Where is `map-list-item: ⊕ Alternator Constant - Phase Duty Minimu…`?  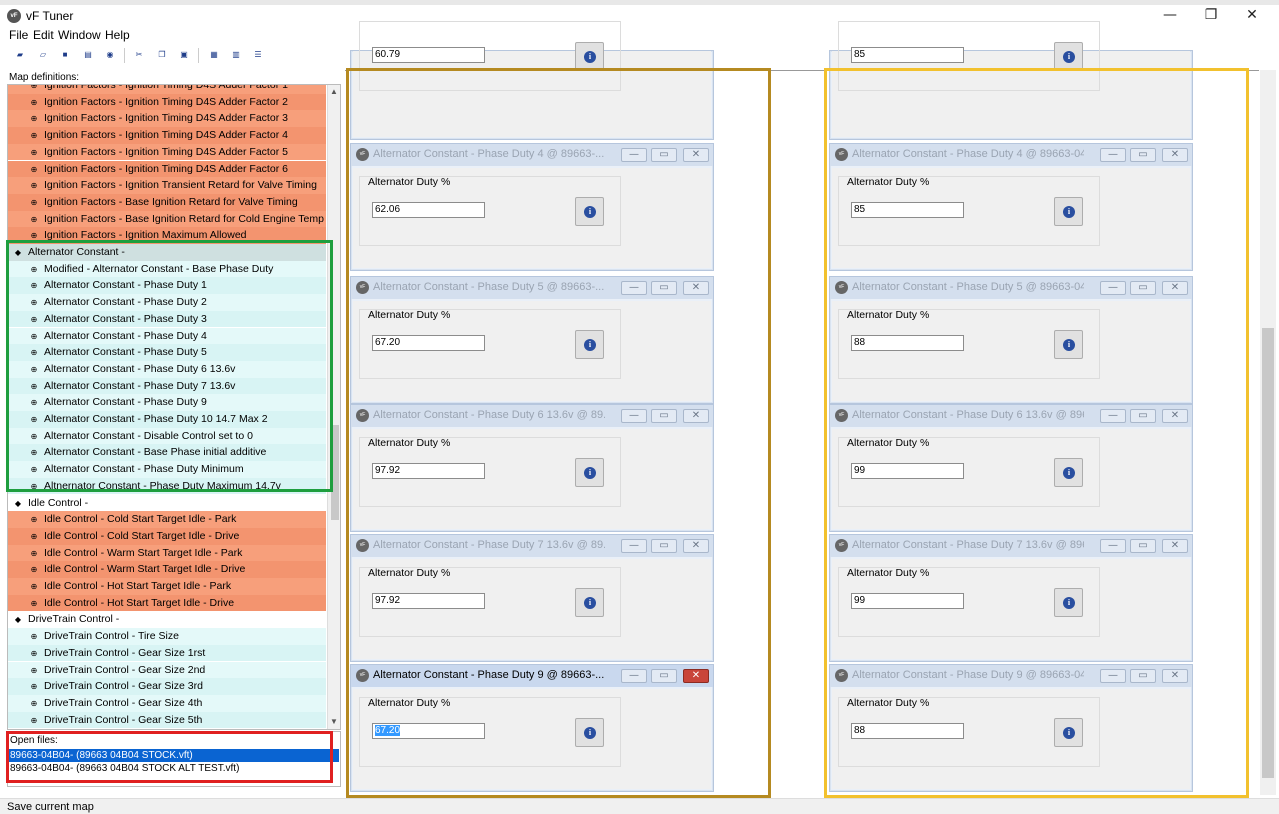 map-list-item: ⊕ Alternator Constant - Phase Duty Minimu… is located at coordinates (167, 469).